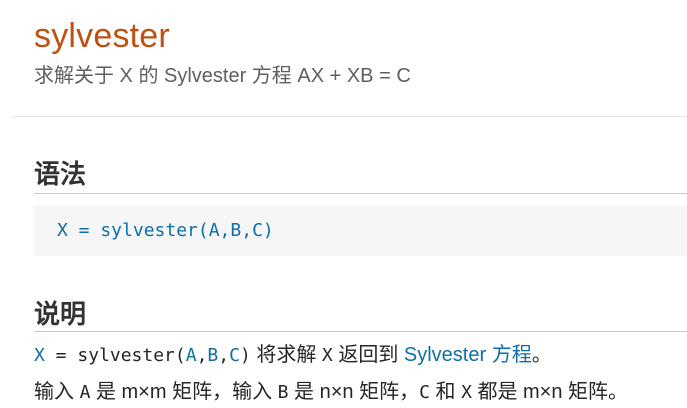 This screenshot has height=408, width=687. What do you see at coordinates (234, 355) in the screenshot?
I see `input-c-link: C` at bounding box center [234, 355].